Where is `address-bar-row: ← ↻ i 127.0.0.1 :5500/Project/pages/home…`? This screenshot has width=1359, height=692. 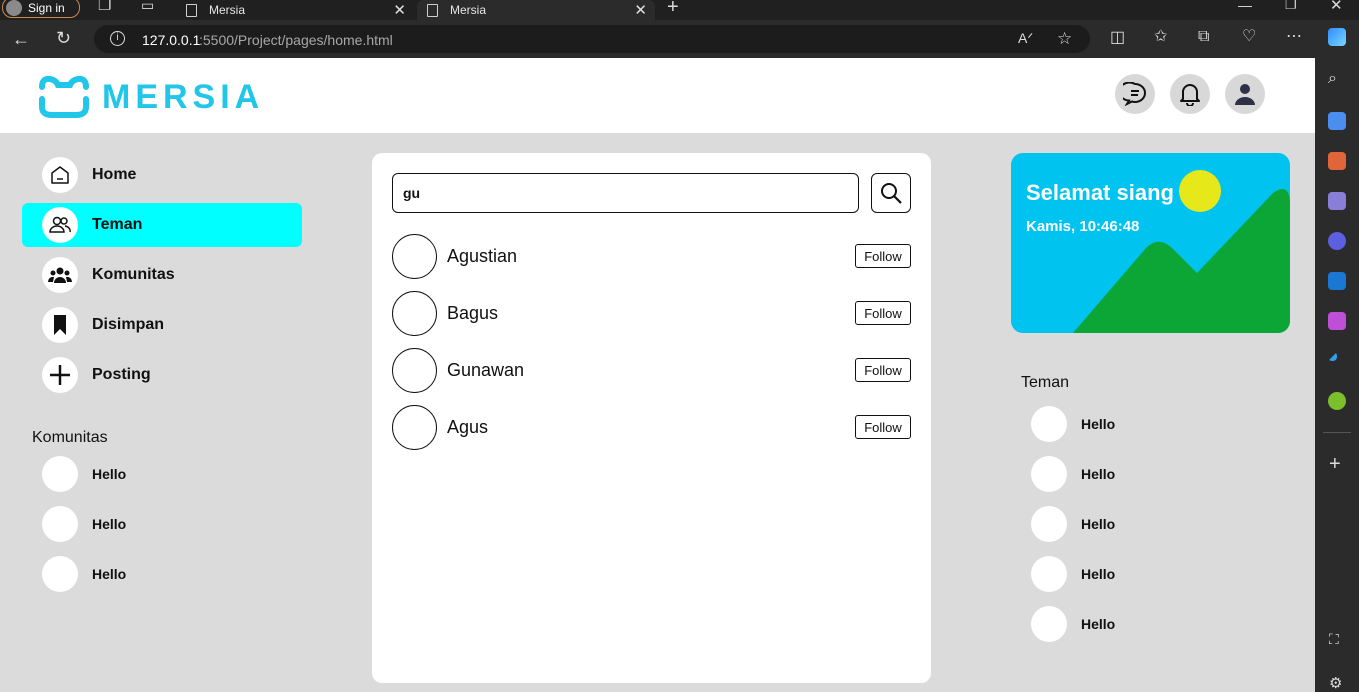 address-bar-row: ← ↻ i 127.0.0.1 :5500/Project/pages/home… is located at coordinates (657, 39).